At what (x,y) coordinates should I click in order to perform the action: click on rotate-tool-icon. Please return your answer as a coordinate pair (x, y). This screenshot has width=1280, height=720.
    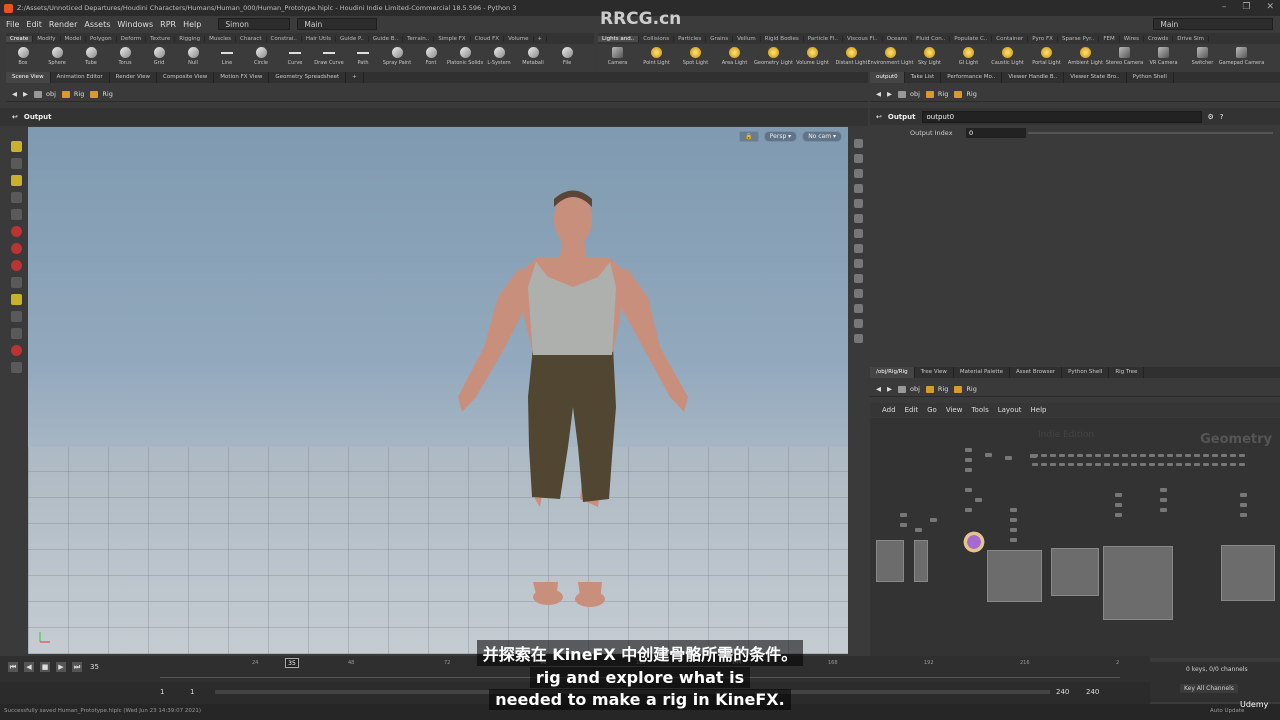
    Looking at the image, I should click on (16, 180).